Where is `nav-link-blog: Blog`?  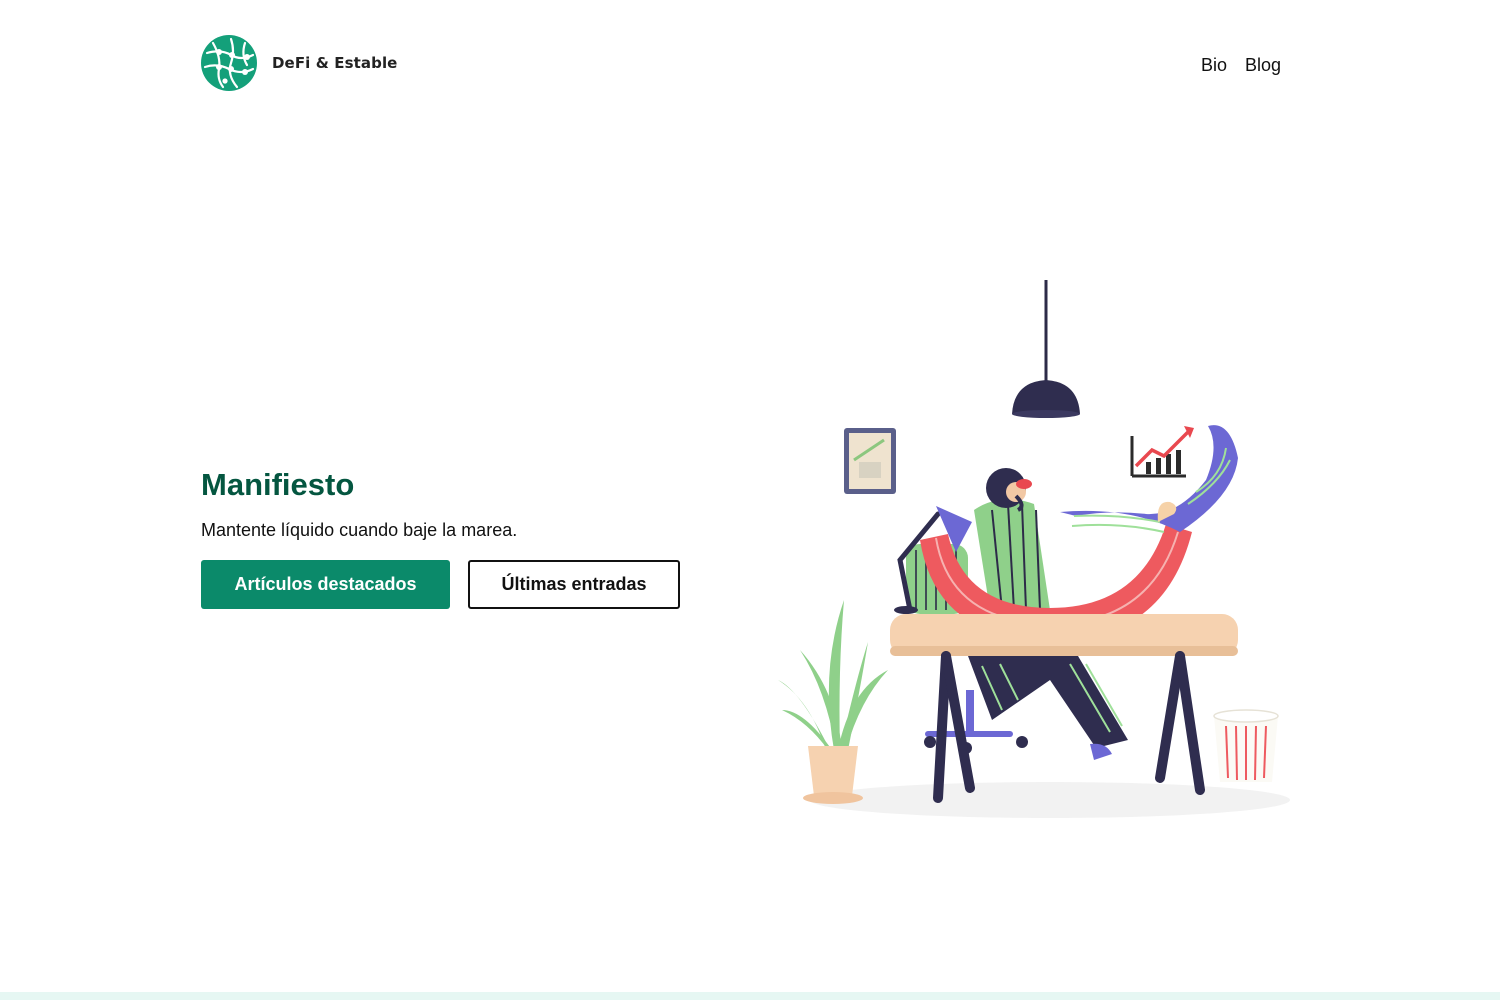 nav-link-blog: Blog is located at coordinates (1263, 65).